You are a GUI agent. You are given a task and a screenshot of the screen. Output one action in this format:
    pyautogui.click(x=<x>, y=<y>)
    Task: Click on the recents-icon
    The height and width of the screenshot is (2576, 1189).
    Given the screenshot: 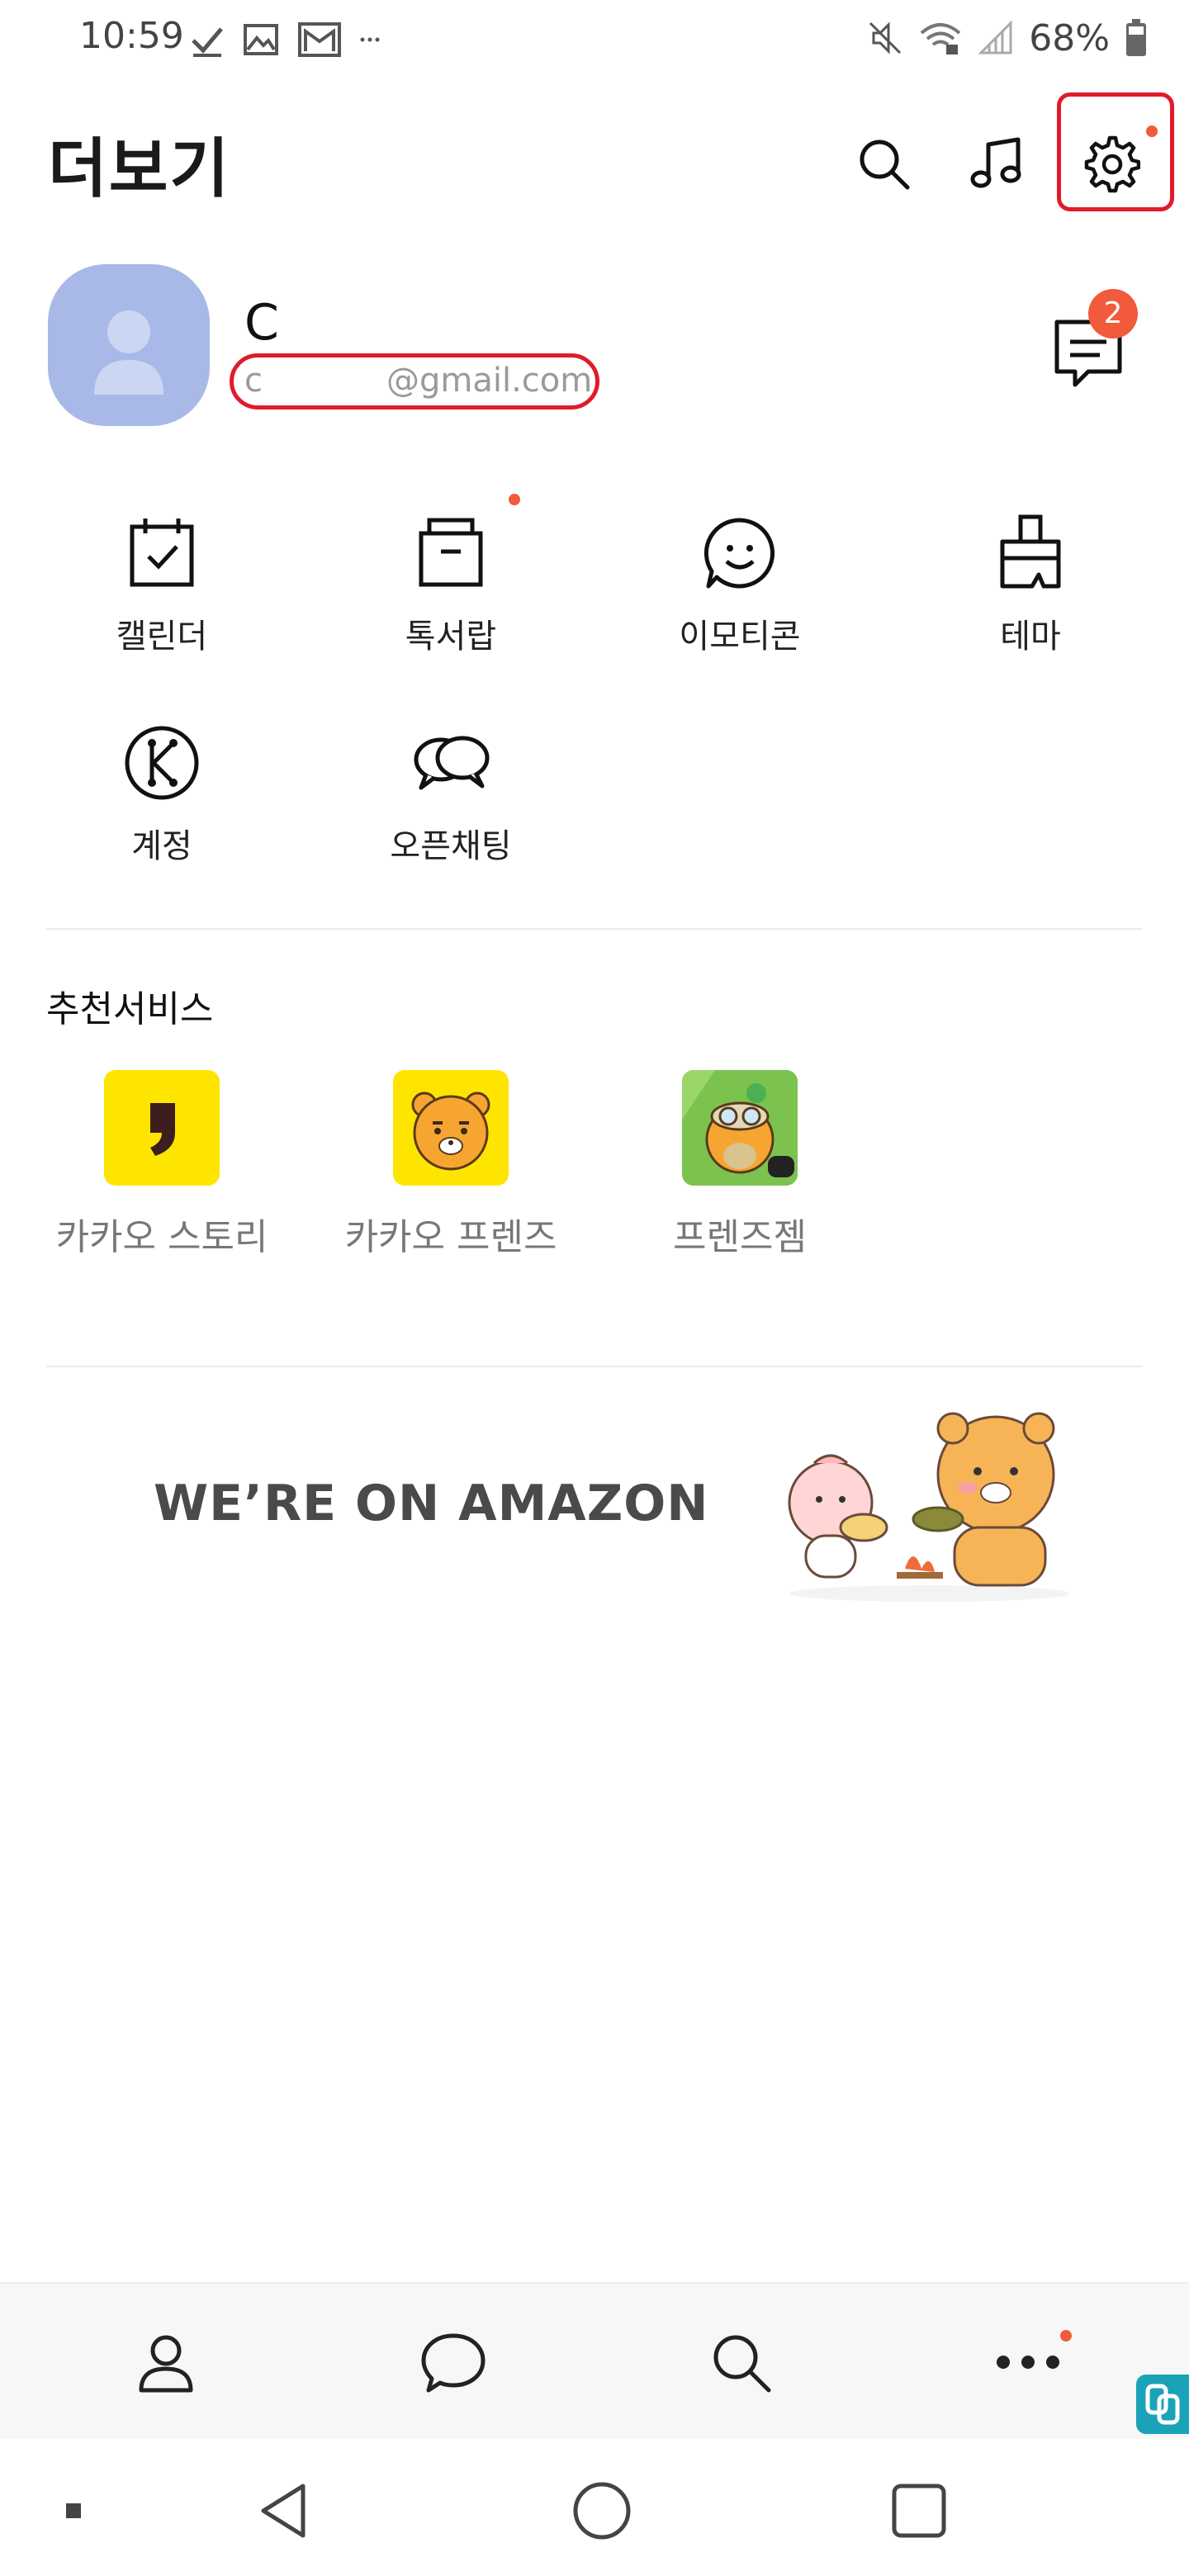 What is the action you would take?
    pyautogui.click(x=919, y=2511)
    